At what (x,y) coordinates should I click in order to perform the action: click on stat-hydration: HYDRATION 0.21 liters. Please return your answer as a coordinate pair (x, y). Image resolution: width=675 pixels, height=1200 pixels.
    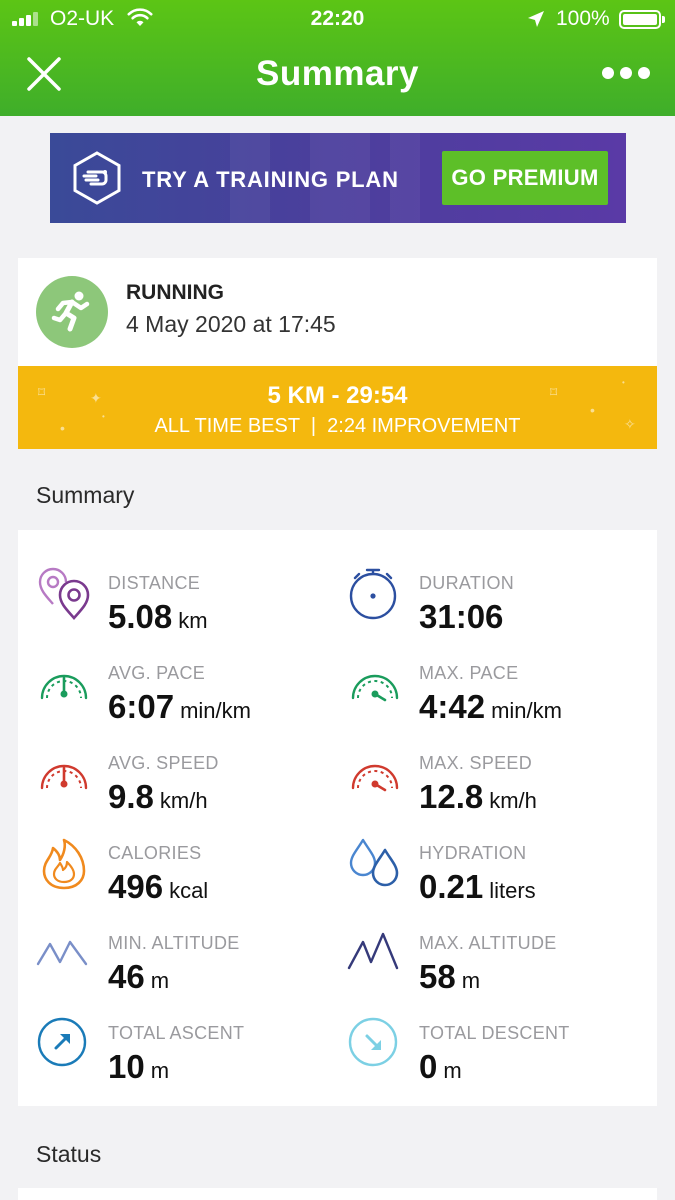
    Looking at the image, I should click on (497, 876).